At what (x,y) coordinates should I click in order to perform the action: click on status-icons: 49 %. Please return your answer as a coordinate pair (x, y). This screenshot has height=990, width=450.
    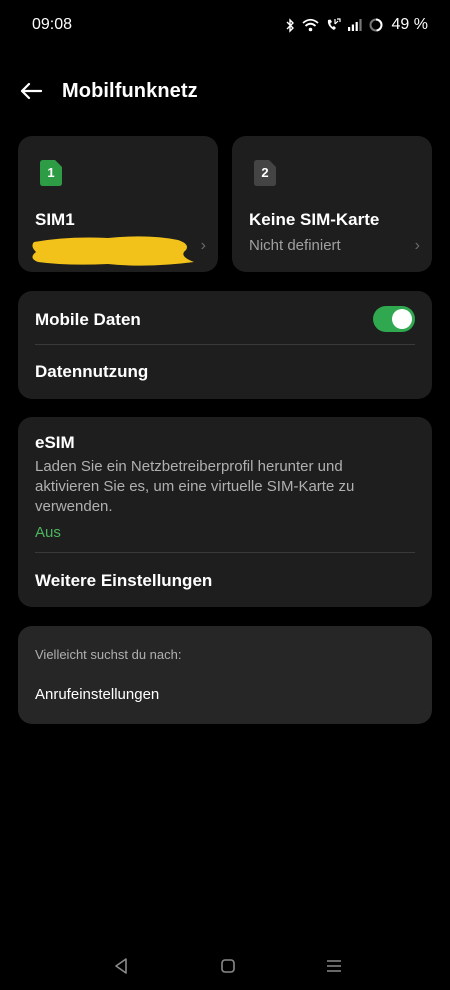
    Looking at the image, I should click on (356, 25).